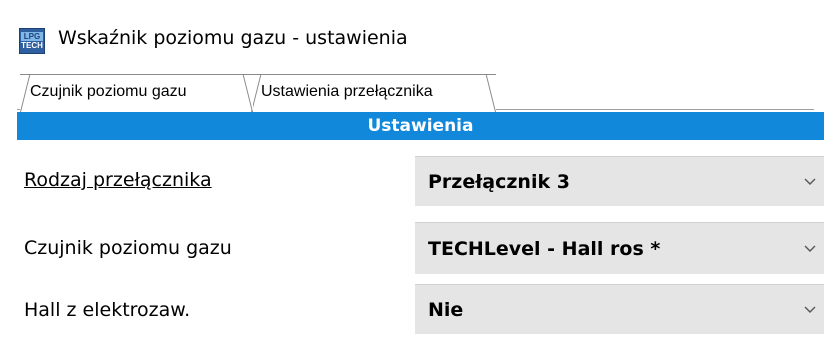 This screenshot has height=347, width=824. What do you see at coordinates (32, 45) in the screenshot?
I see `app-icon-text-bottom: TECH` at bounding box center [32, 45].